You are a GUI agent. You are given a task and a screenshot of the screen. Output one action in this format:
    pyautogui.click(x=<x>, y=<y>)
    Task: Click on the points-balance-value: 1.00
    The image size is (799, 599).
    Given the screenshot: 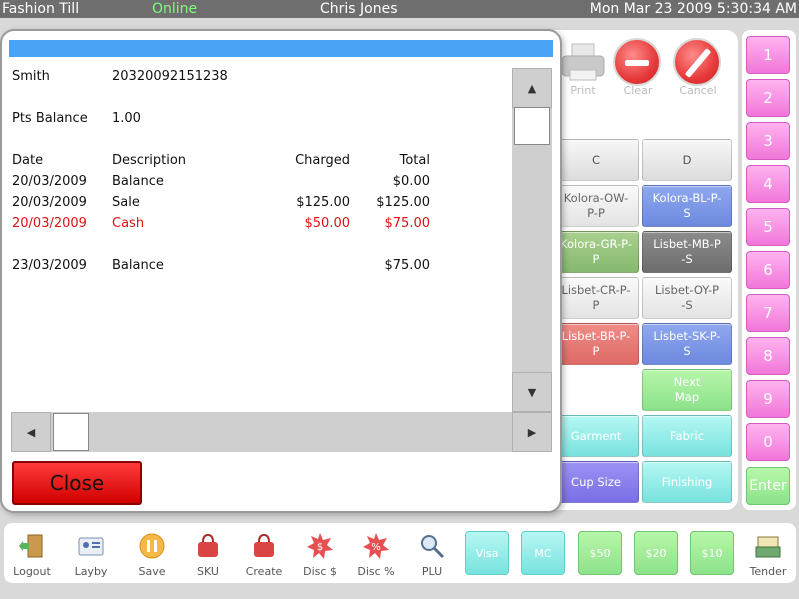 What is the action you would take?
    pyautogui.click(x=126, y=118)
    